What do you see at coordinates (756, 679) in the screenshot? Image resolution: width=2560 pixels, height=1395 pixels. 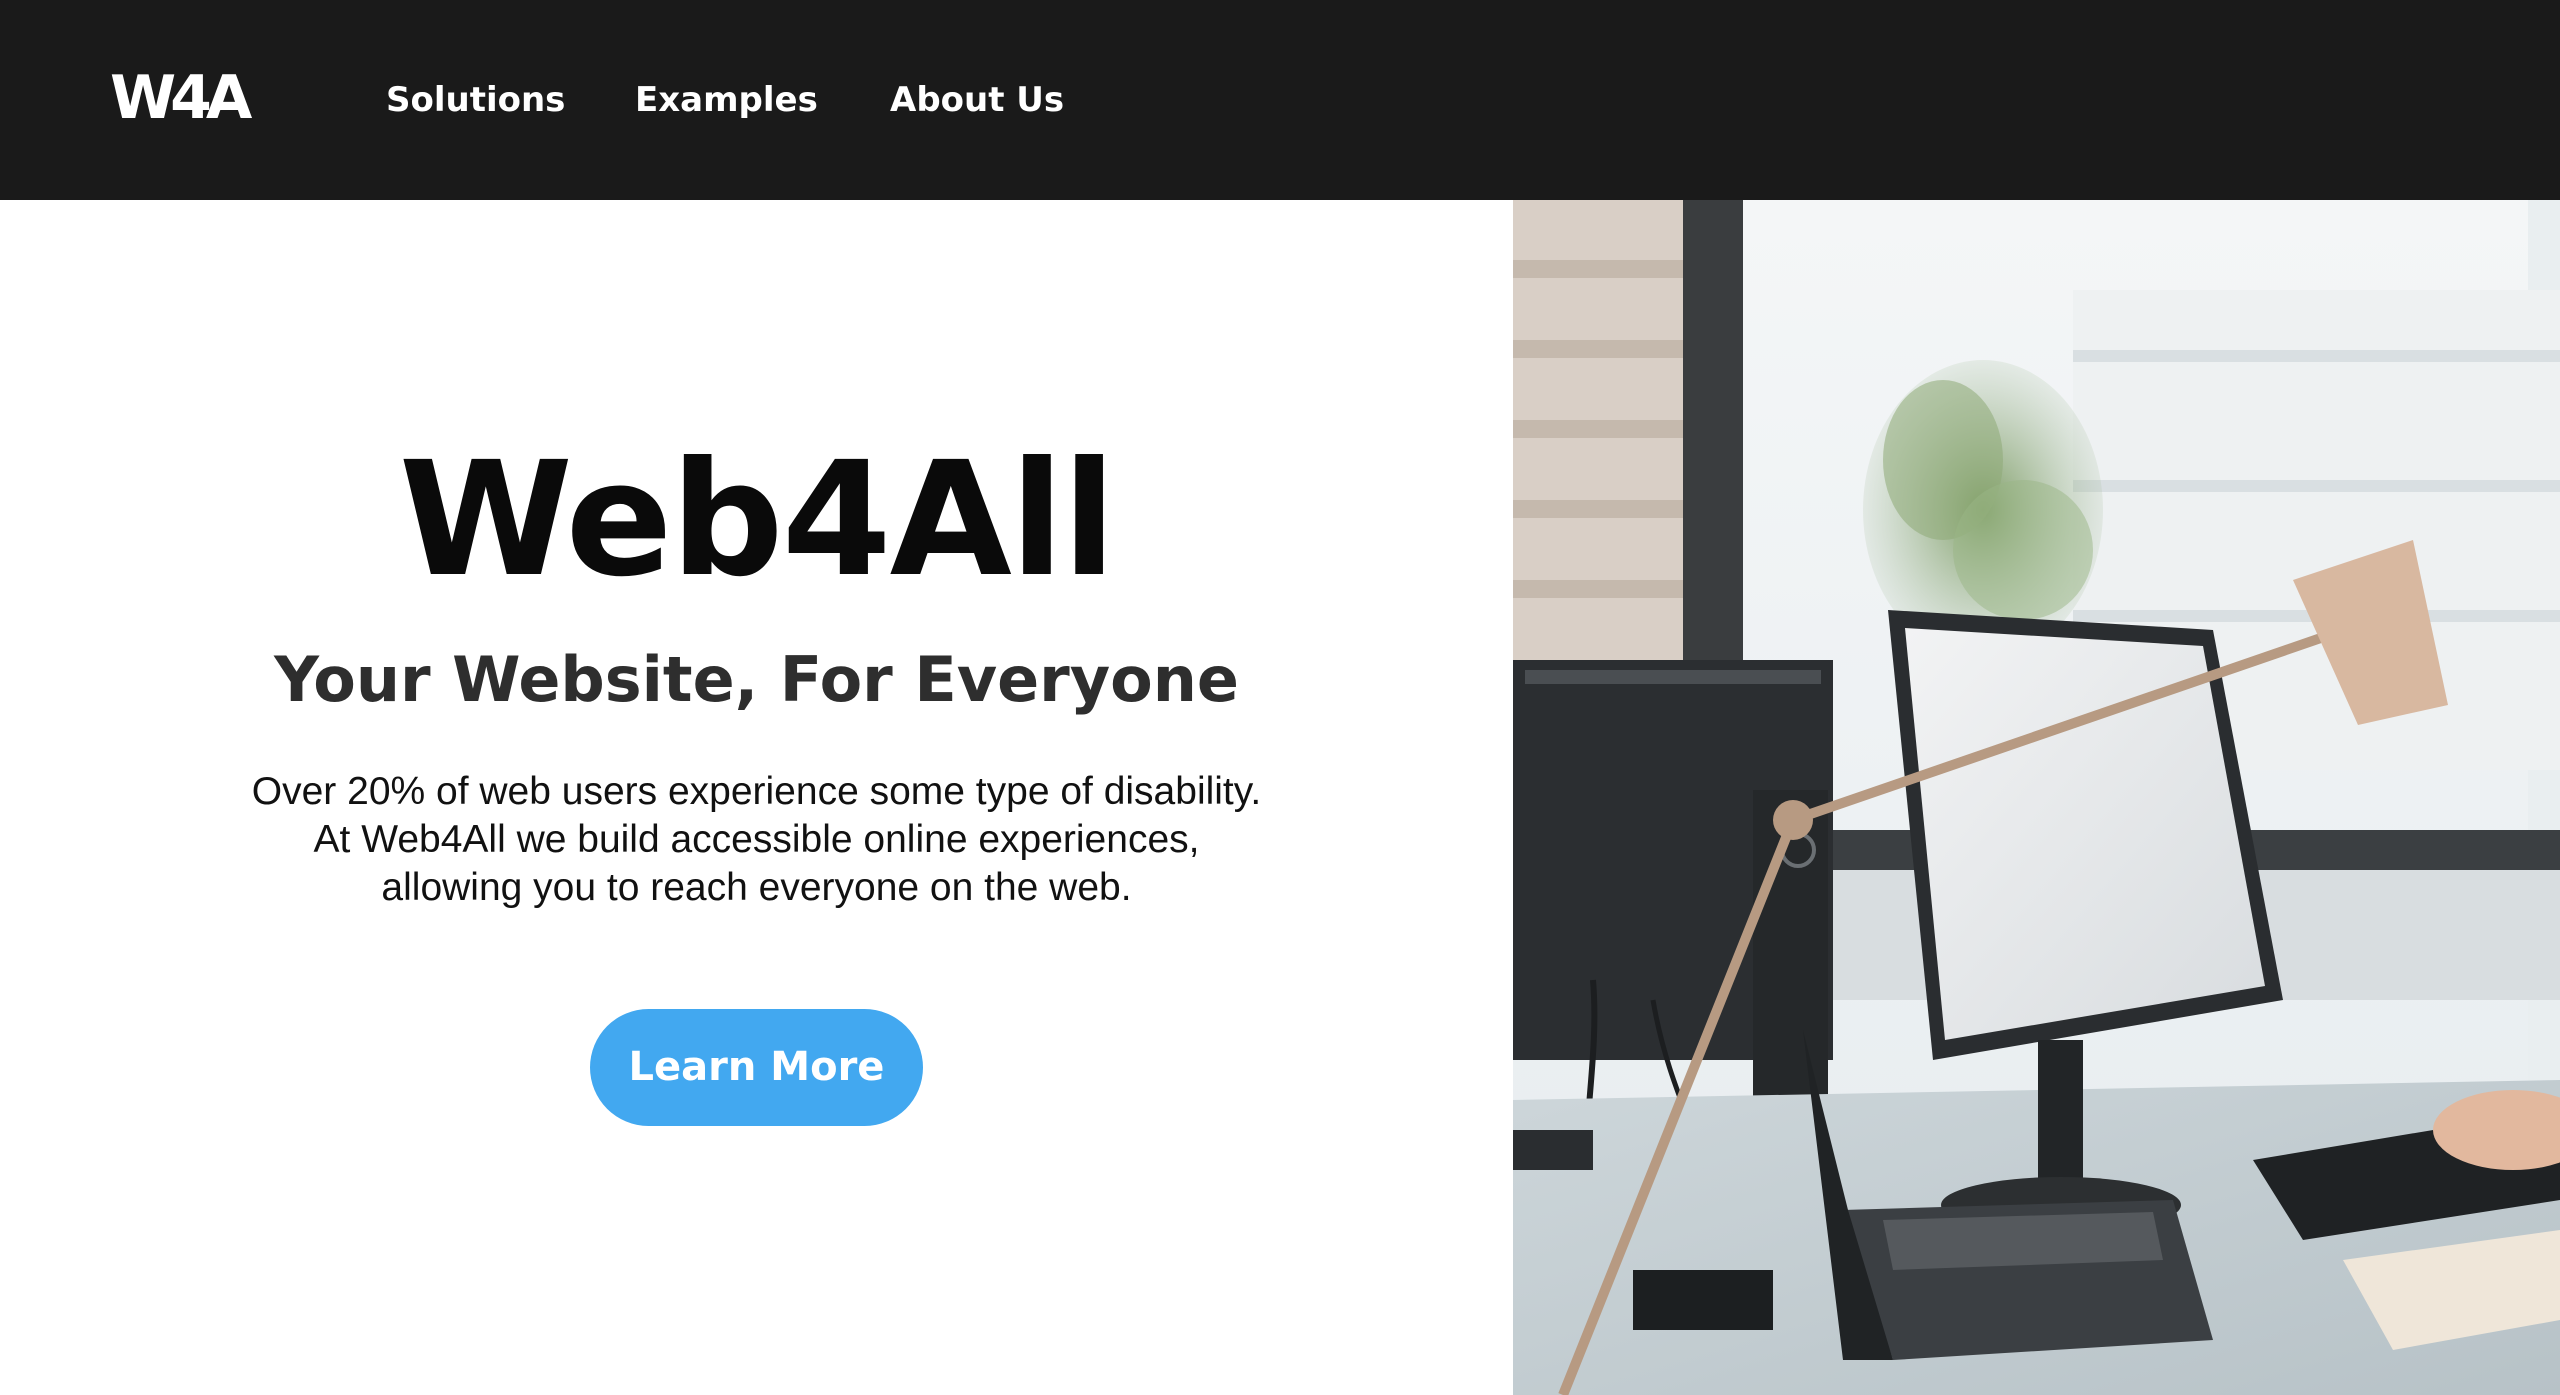 I see `hero-subtitle: Your Website, For Everyone` at bounding box center [756, 679].